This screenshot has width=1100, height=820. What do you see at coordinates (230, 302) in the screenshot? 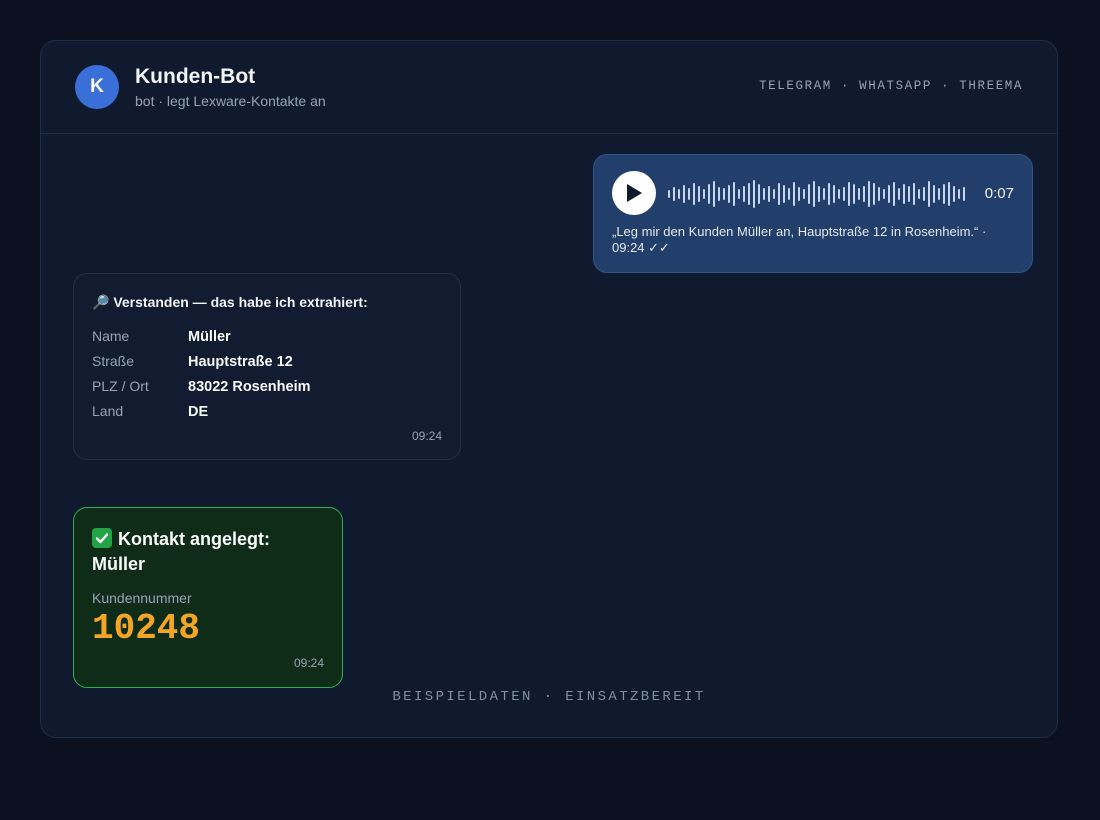
I see `extraction-title: 🔎 Verstanden — das habe ich extrahiert:` at bounding box center [230, 302].